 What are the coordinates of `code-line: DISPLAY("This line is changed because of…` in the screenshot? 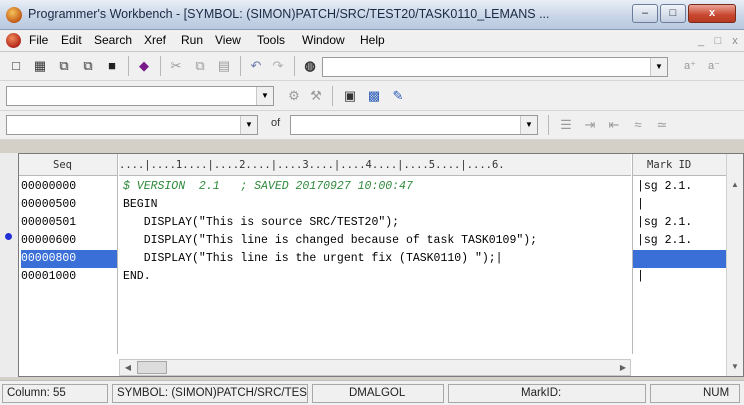 It's located at (330, 241).